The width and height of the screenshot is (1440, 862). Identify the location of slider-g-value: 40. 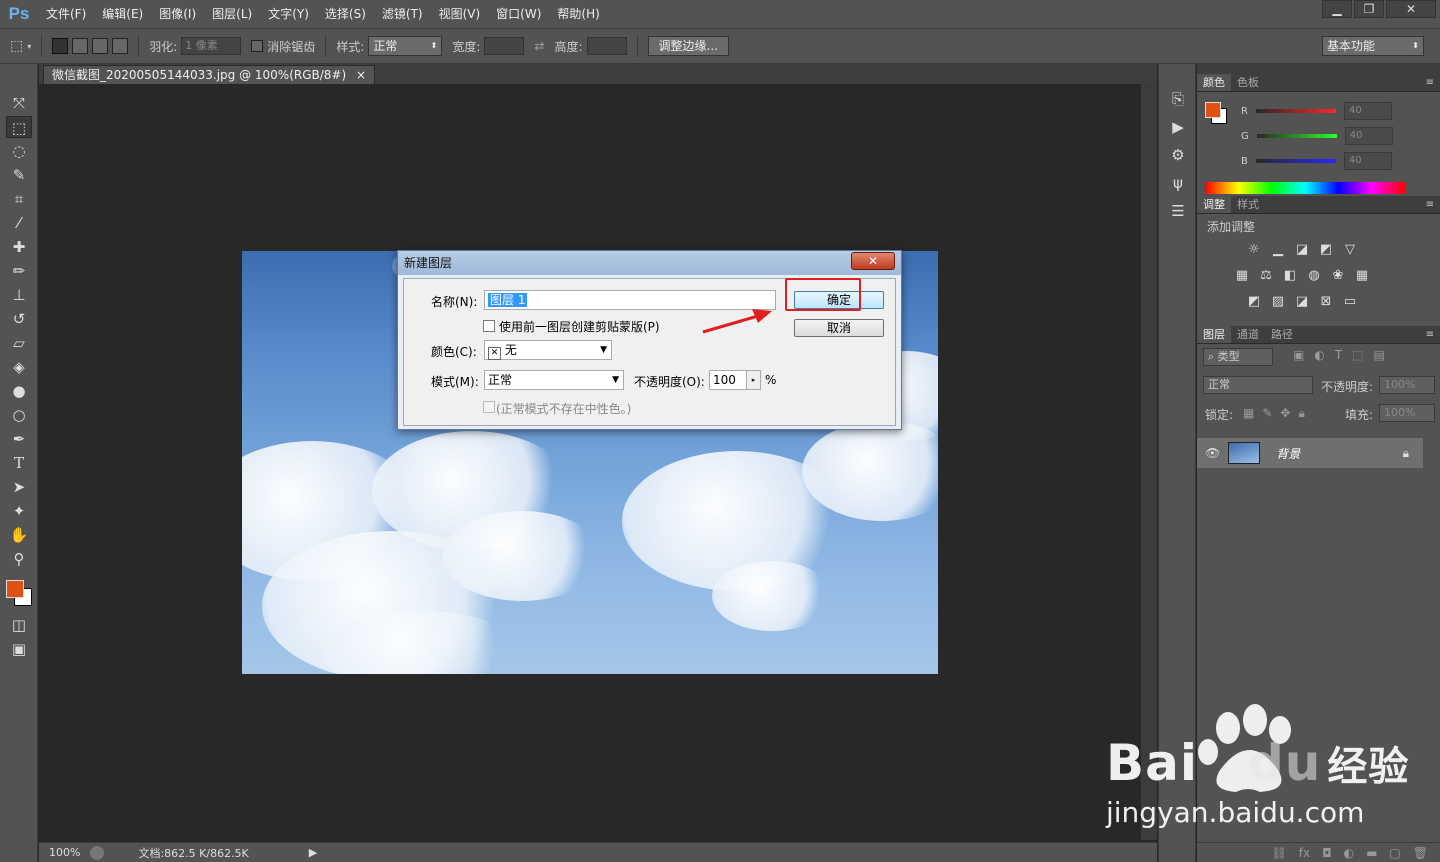
(1368, 136).